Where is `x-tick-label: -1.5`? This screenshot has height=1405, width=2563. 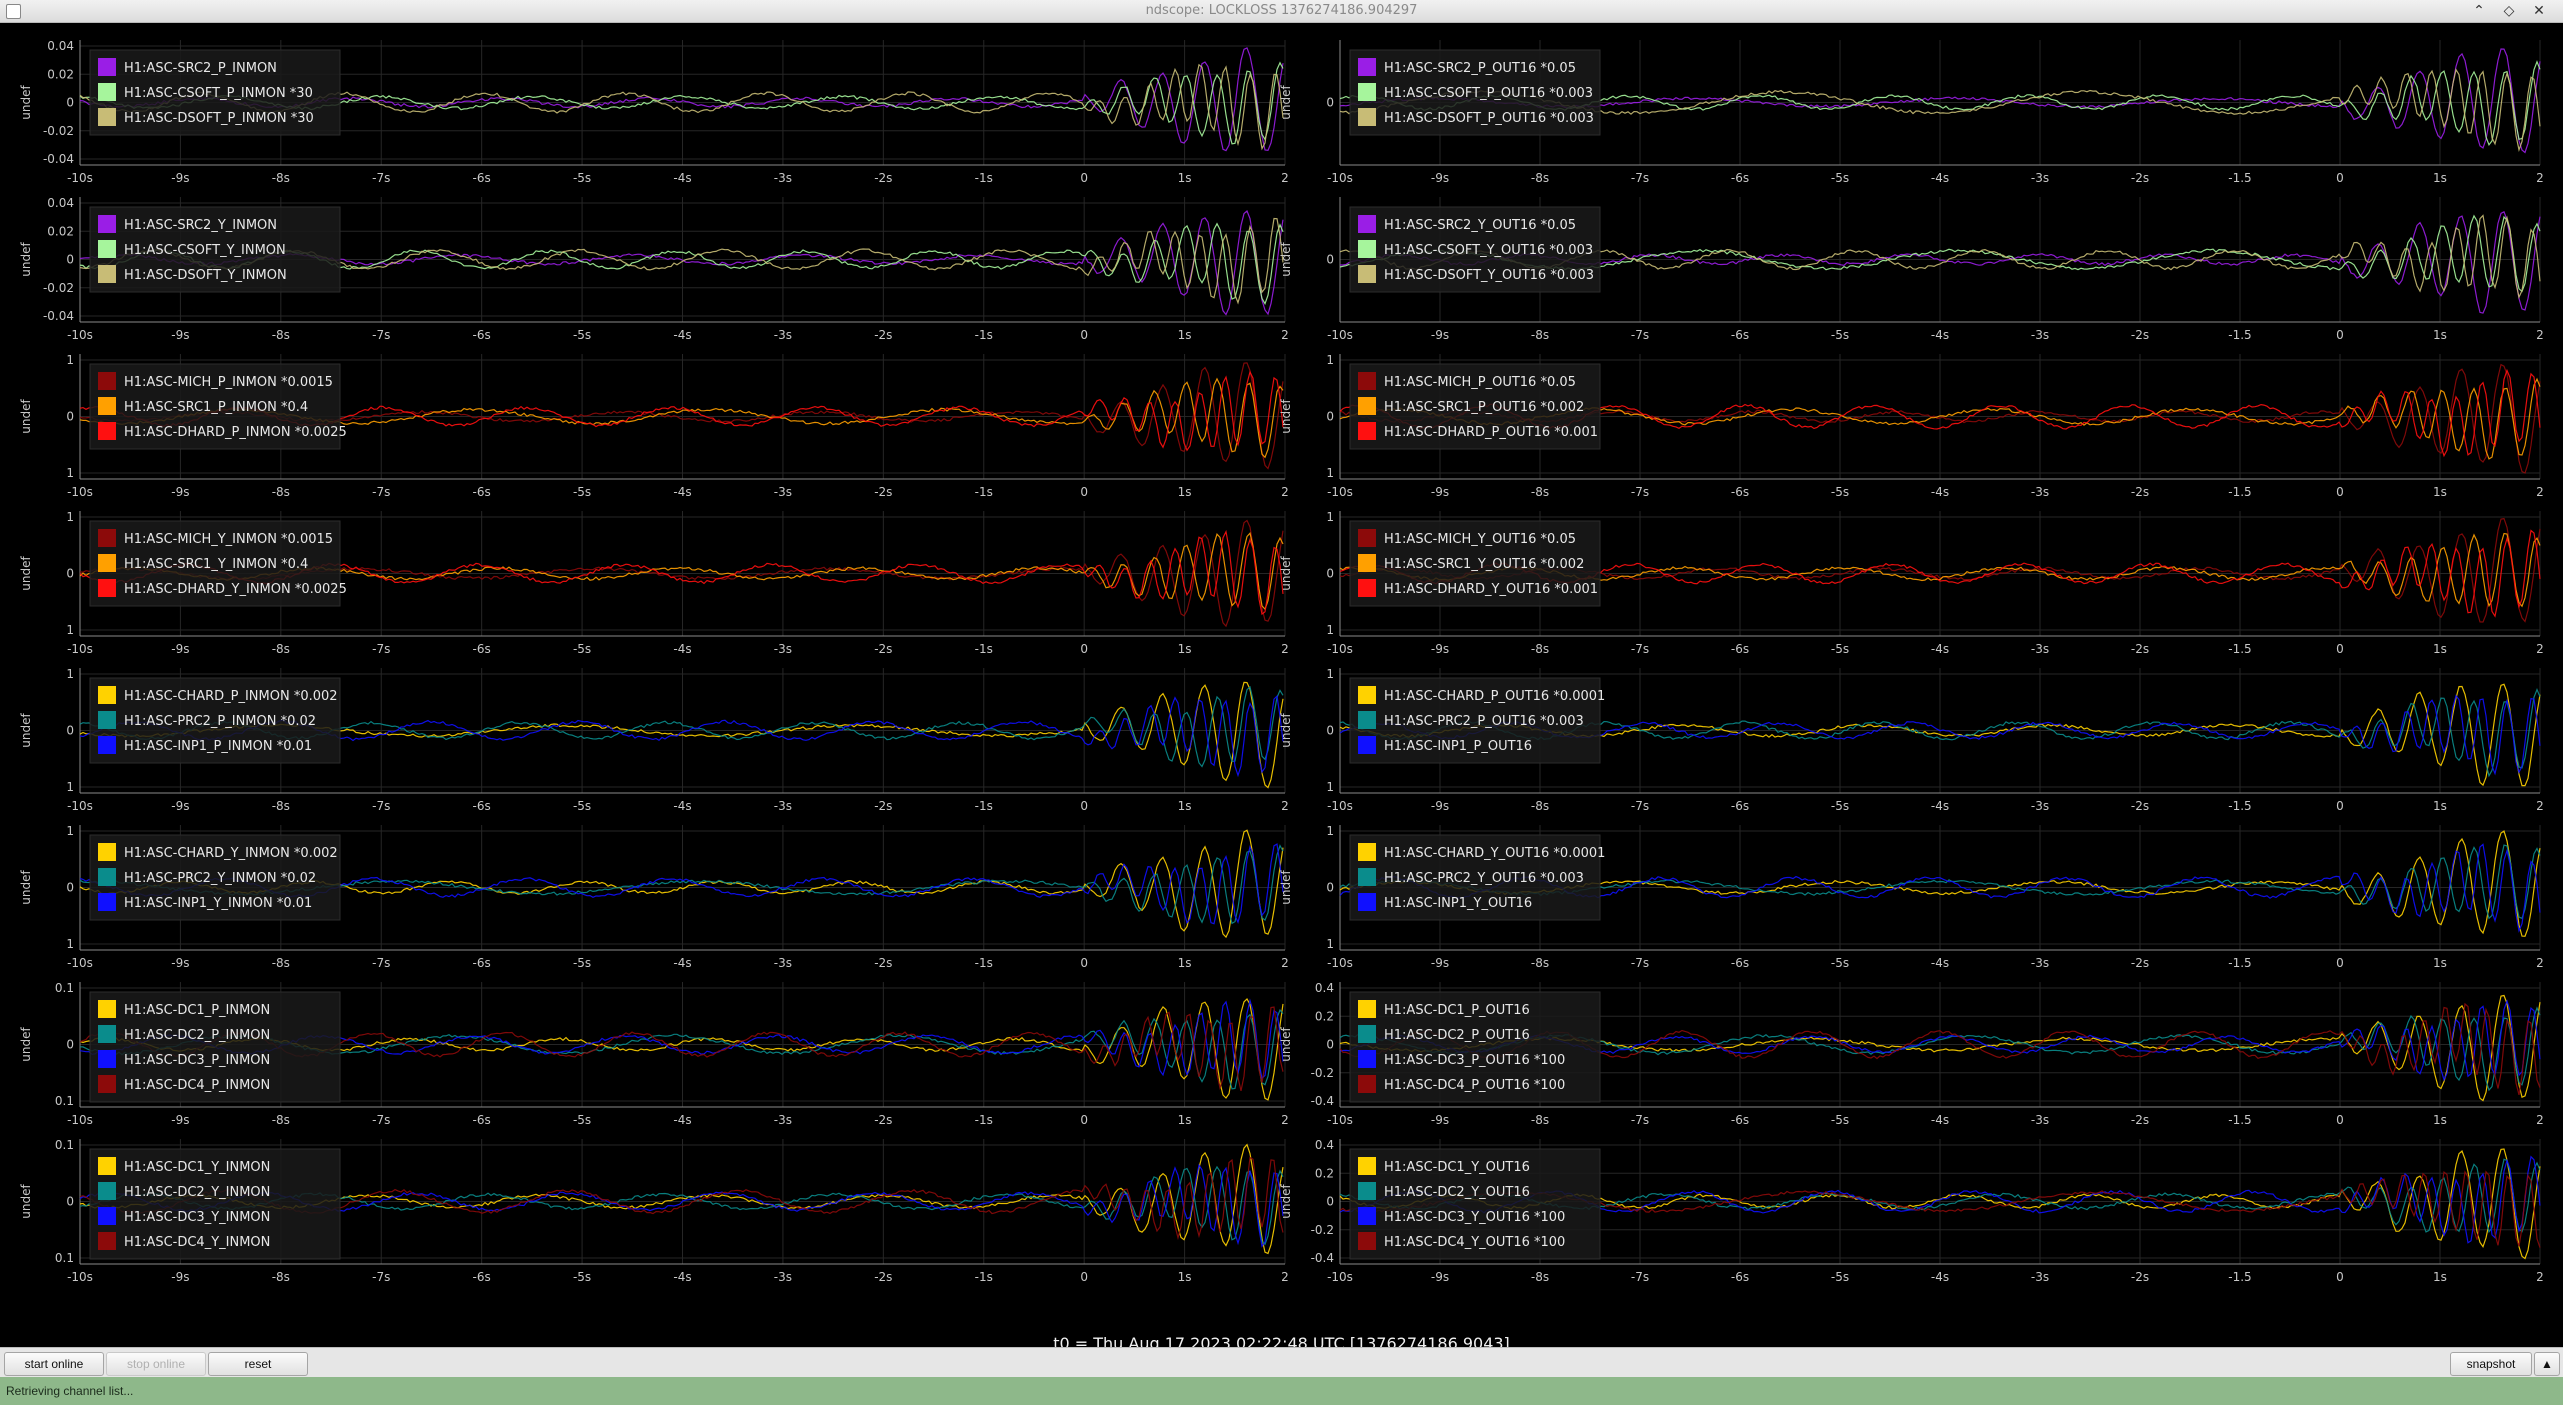 x-tick-label: -1.5 is located at coordinates (2239, 492).